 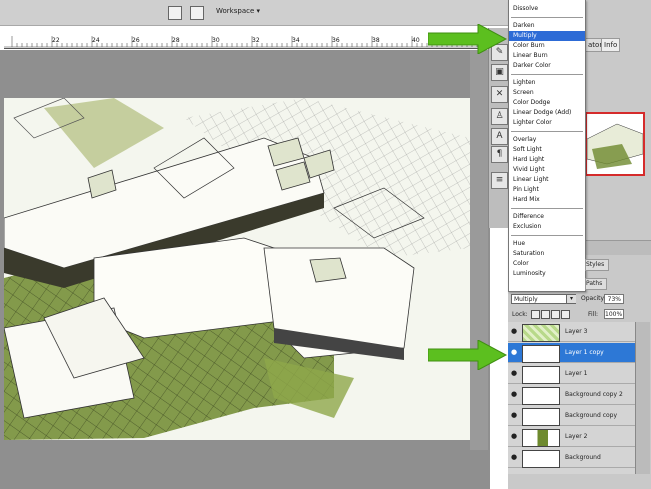 What do you see at coordinates (547, 254) in the screenshot?
I see `blend-mode-item: Saturation` at bounding box center [547, 254].